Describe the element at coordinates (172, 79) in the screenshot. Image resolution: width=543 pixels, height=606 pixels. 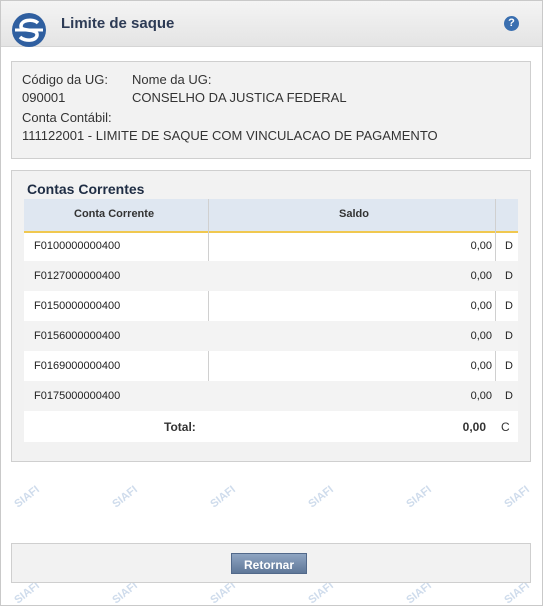
I see `ug-name-label: Nome da UG:` at that location.